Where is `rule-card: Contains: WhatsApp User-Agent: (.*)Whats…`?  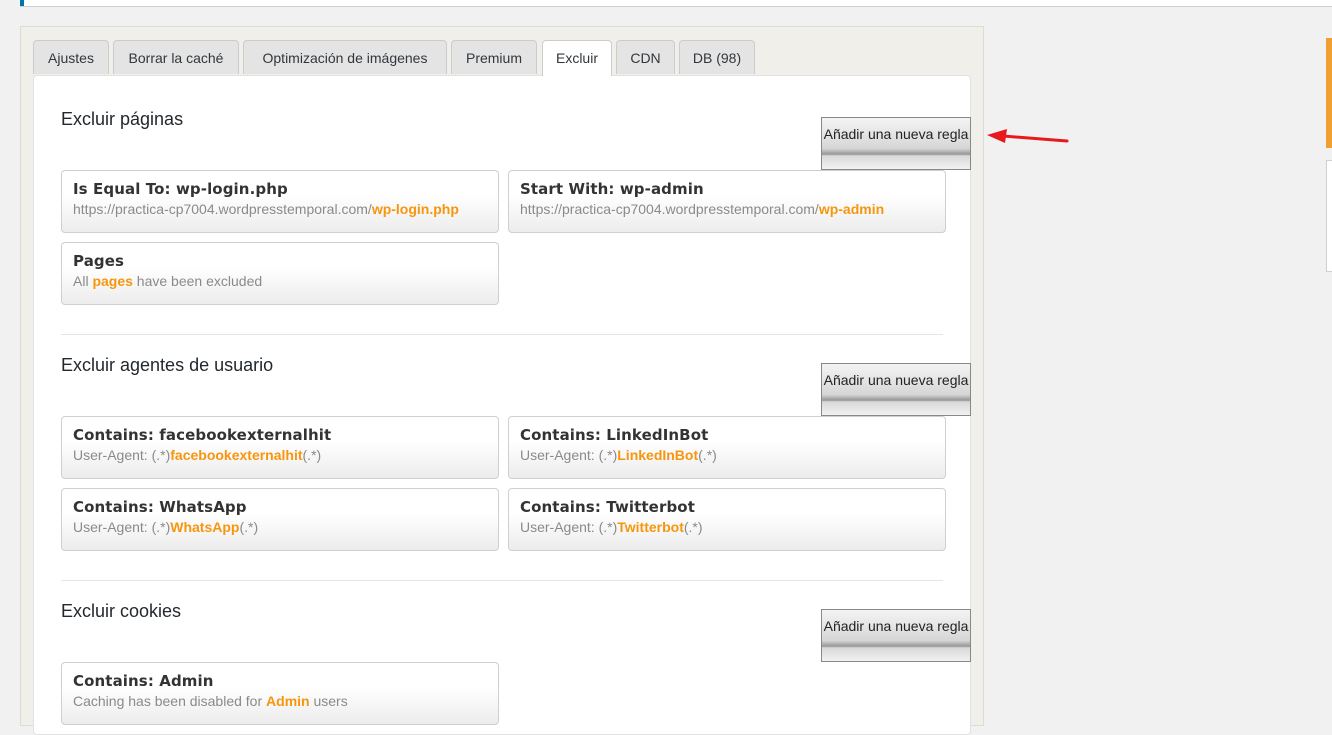 rule-card: Contains: WhatsApp User-Agent: (.*)Whats… is located at coordinates (280, 519).